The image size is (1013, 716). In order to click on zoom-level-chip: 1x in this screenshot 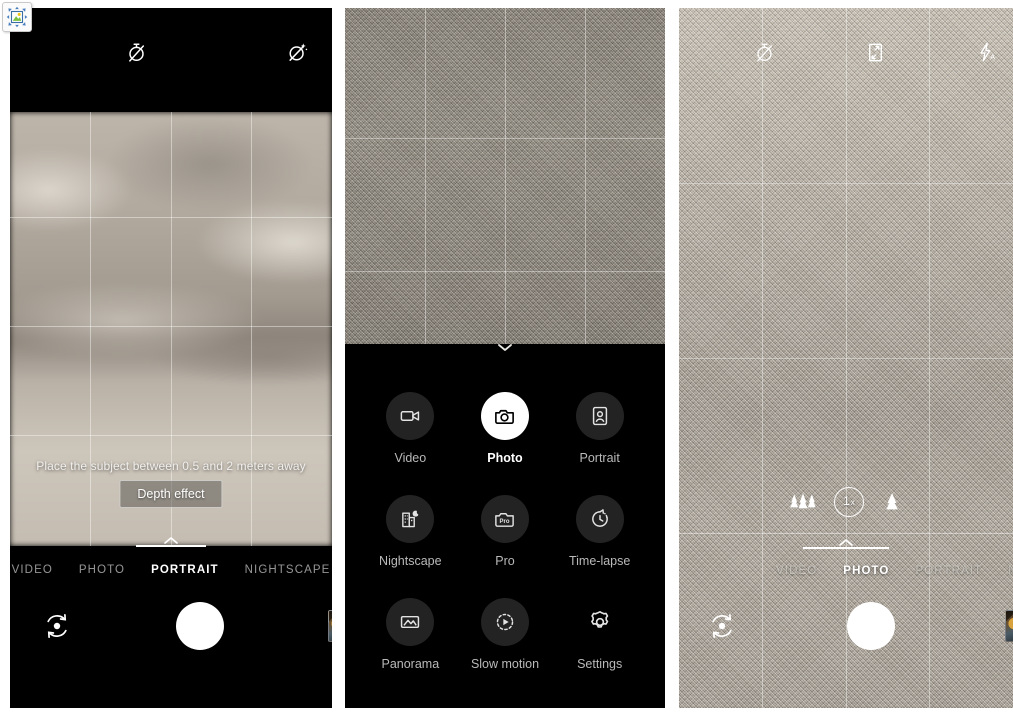, I will do `click(849, 502)`.